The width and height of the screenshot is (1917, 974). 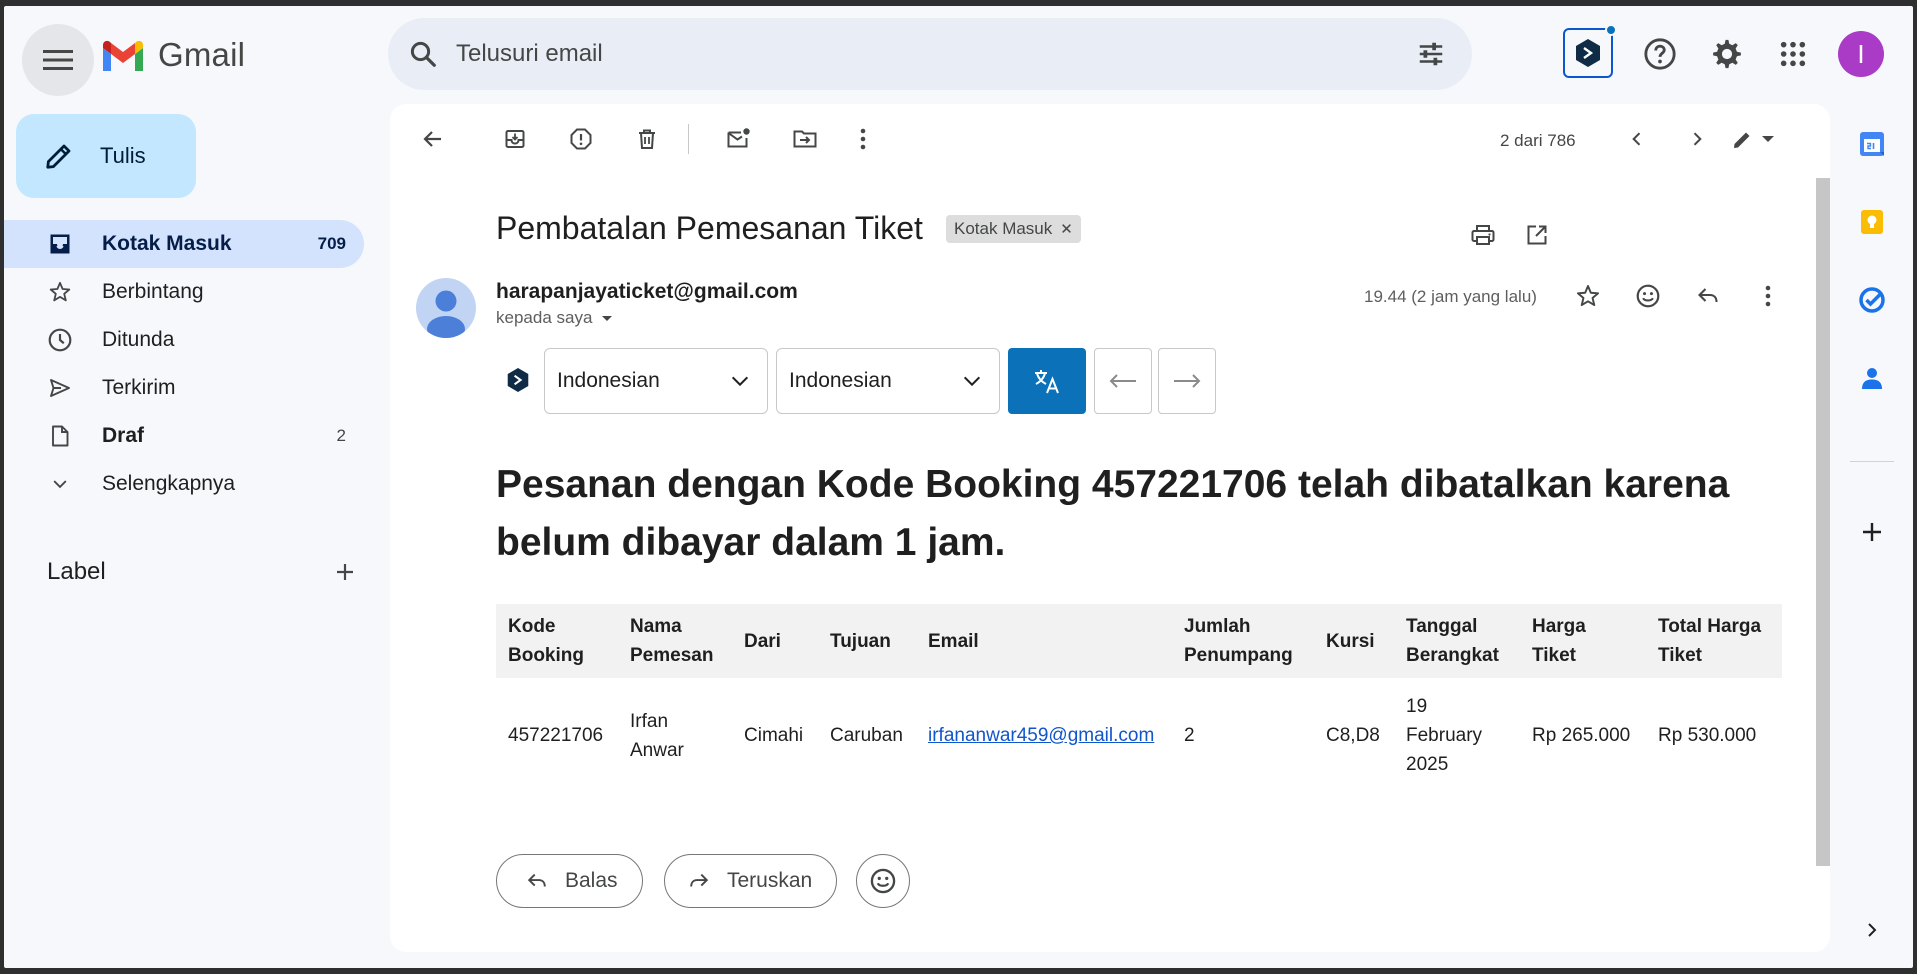 What do you see at coordinates (544, 317) in the screenshot?
I see `recipient-text: kepada saya` at bounding box center [544, 317].